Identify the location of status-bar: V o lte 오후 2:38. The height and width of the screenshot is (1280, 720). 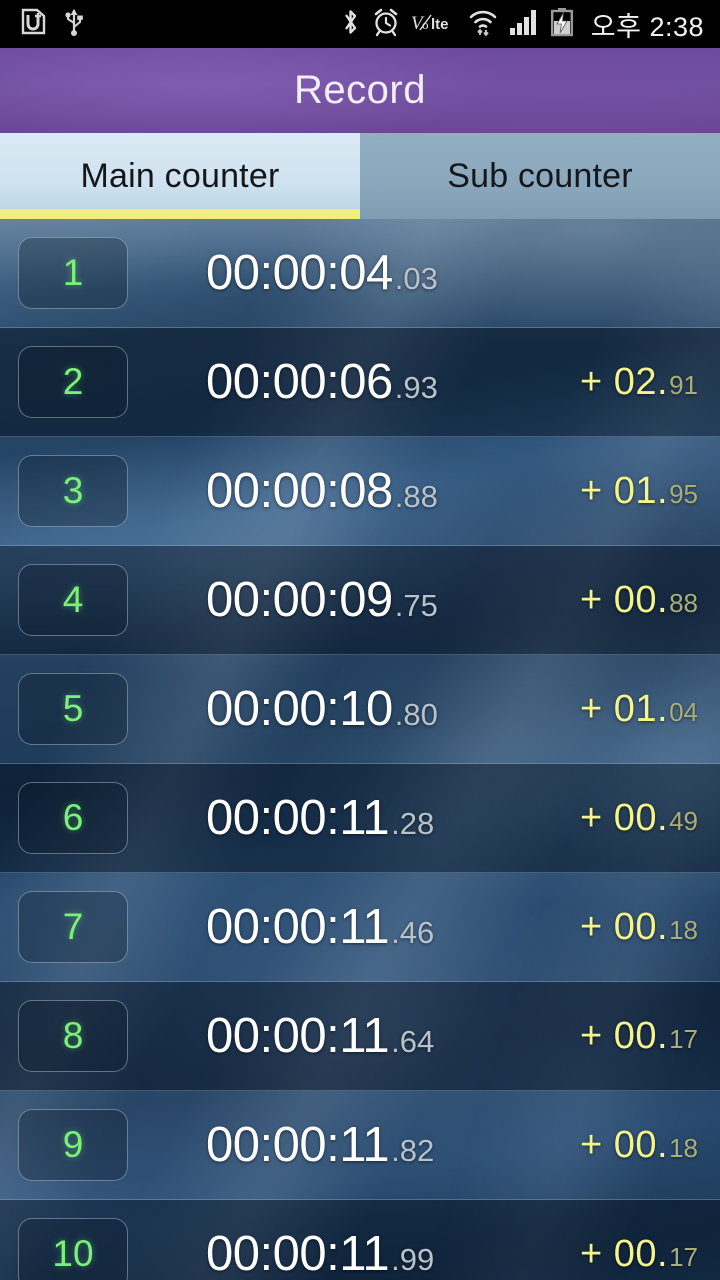
(360, 24).